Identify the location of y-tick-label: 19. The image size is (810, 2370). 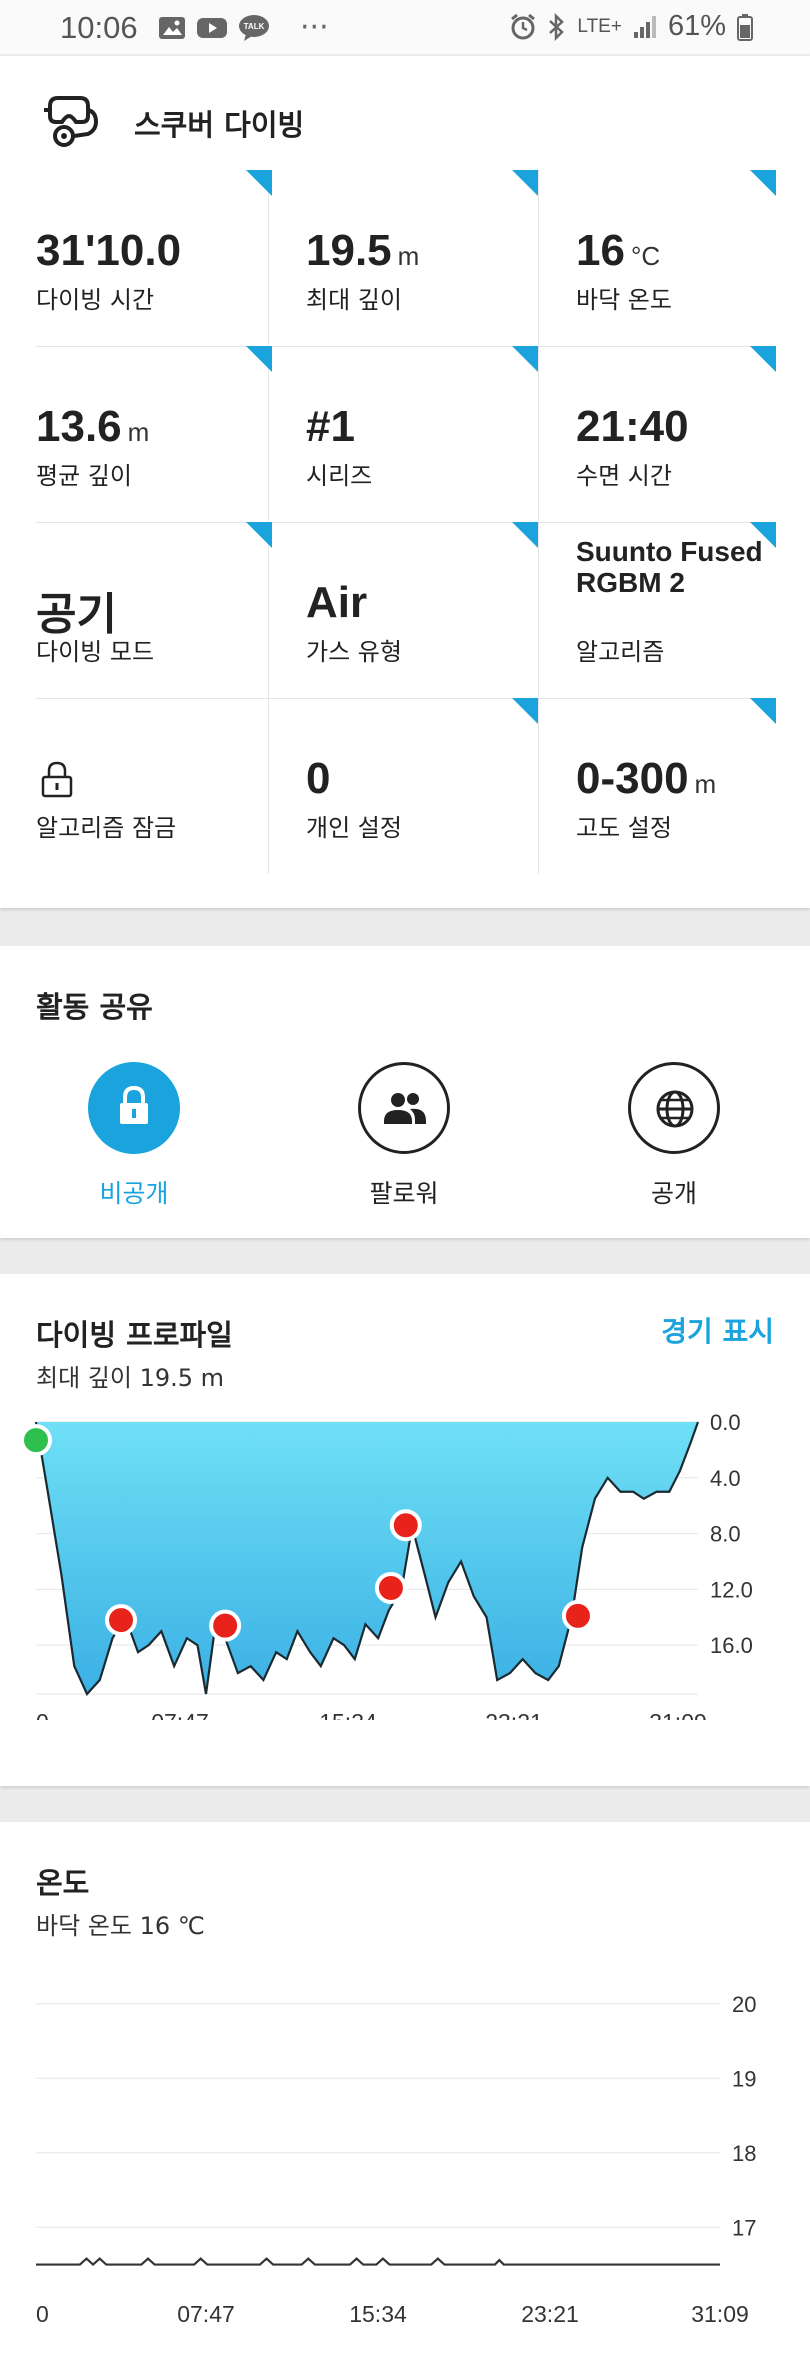
(744, 2078).